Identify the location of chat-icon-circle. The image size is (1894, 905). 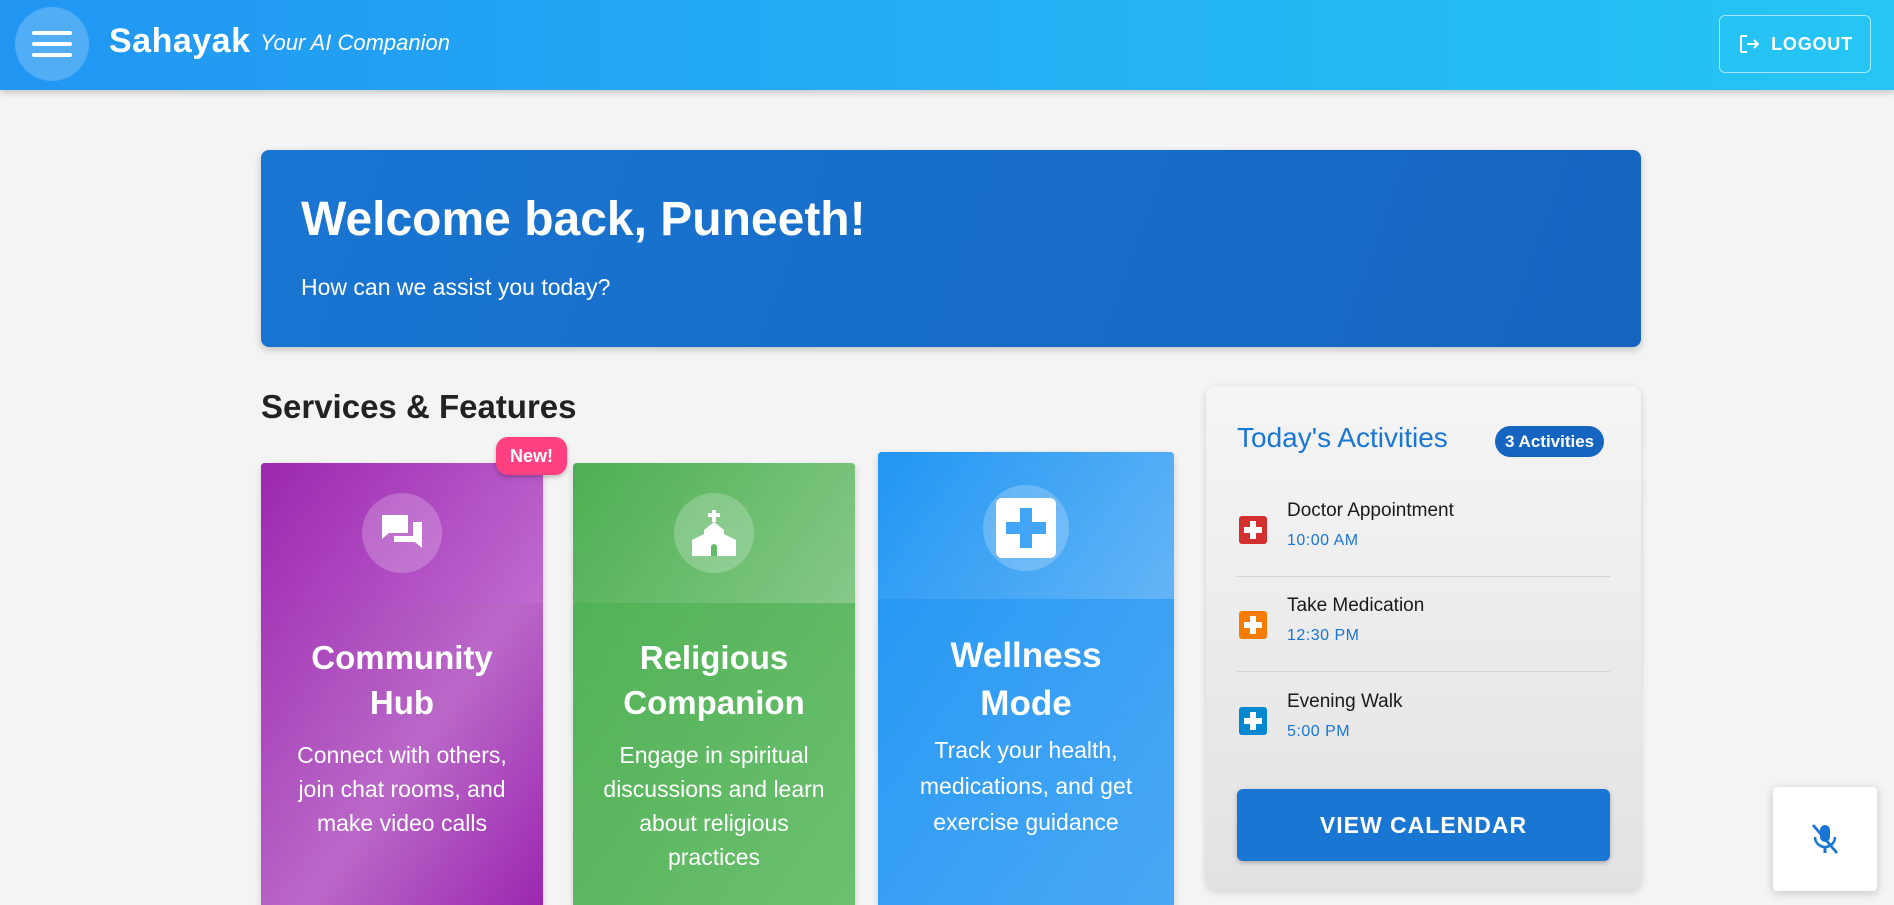
(402, 533).